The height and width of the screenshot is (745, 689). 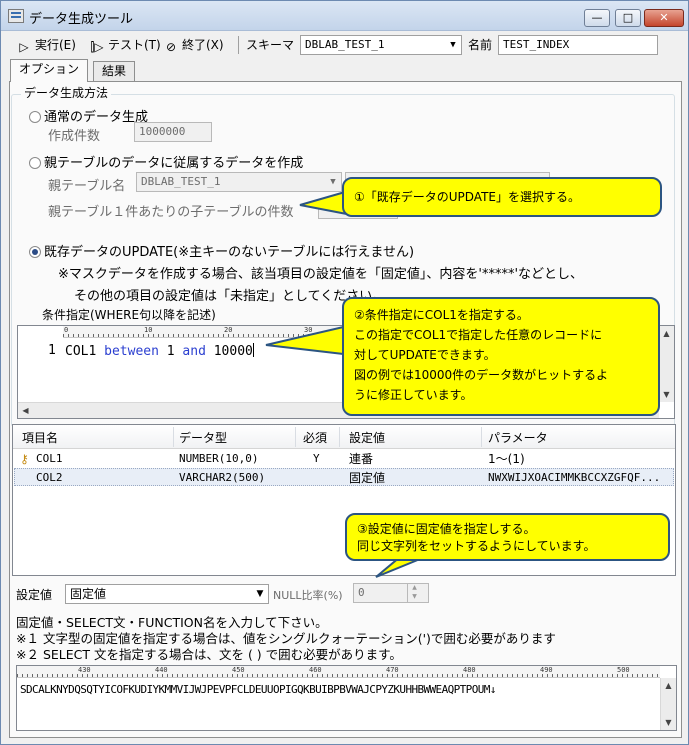 I want to click on callout-3-line: 同じ文字列をセットするようにしています。, so click(x=476, y=546).